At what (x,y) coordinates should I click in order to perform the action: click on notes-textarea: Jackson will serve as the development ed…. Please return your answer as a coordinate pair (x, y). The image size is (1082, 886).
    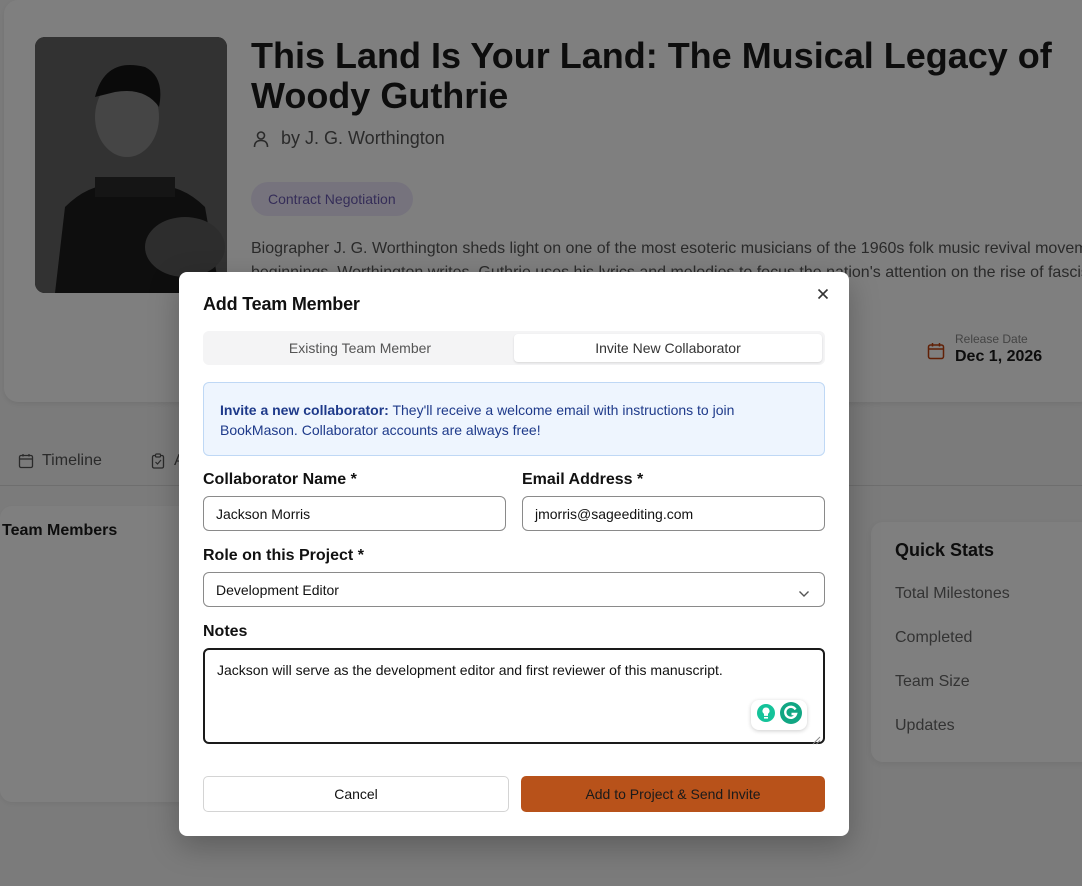
    Looking at the image, I should click on (514, 696).